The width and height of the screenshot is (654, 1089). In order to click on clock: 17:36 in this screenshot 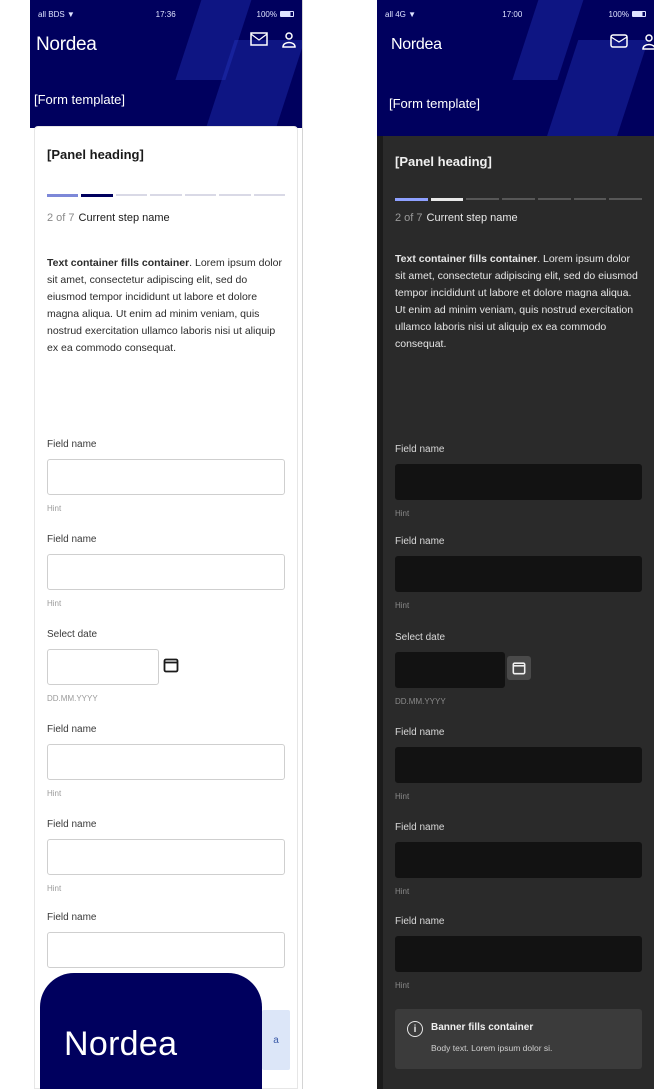, I will do `click(165, 14)`.